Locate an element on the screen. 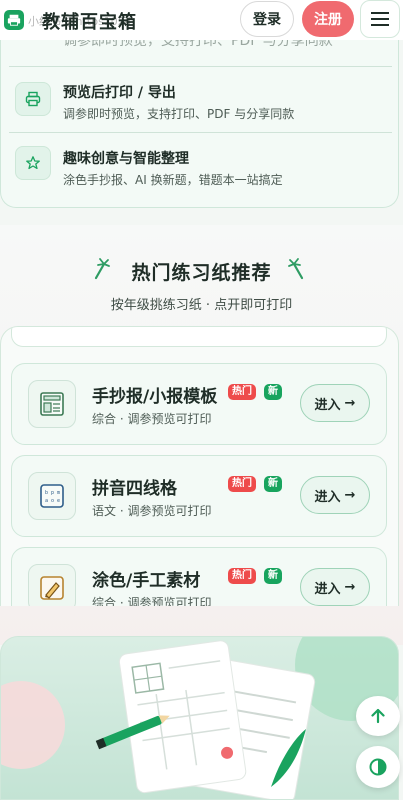  register-button: 注册 is located at coordinates (328, 19).